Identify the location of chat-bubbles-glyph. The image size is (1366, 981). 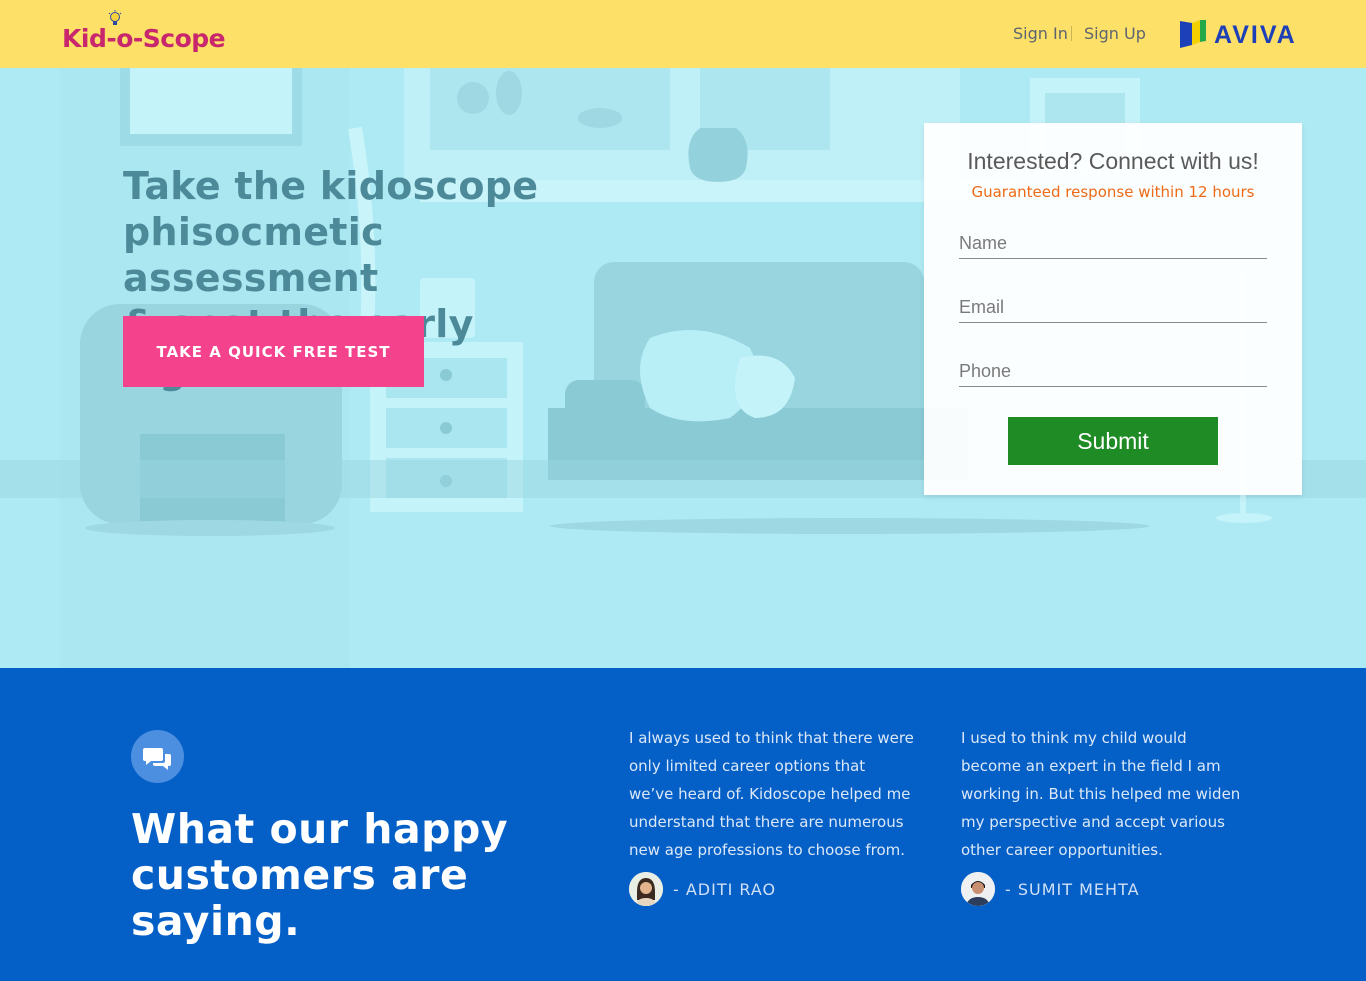
(157, 759).